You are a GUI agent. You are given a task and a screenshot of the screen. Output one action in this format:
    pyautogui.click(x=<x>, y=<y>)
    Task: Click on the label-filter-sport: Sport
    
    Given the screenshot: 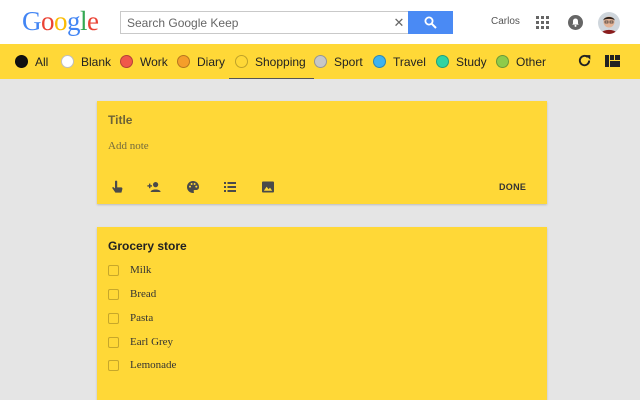 What is the action you would take?
    pyautogui.click(x=338, y=61)
    